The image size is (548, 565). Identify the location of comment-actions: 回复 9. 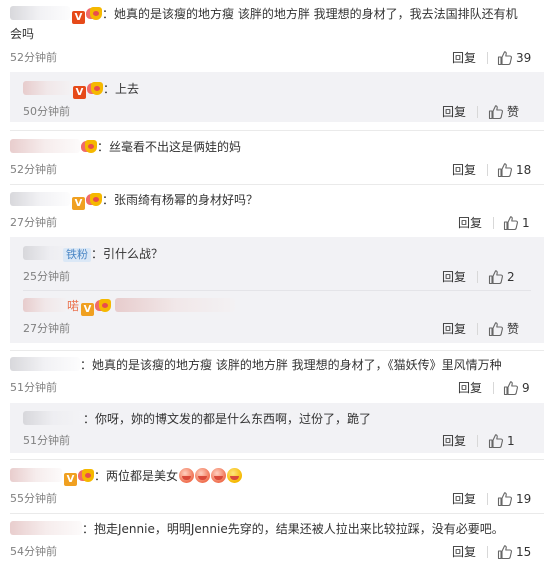
(501, 388).